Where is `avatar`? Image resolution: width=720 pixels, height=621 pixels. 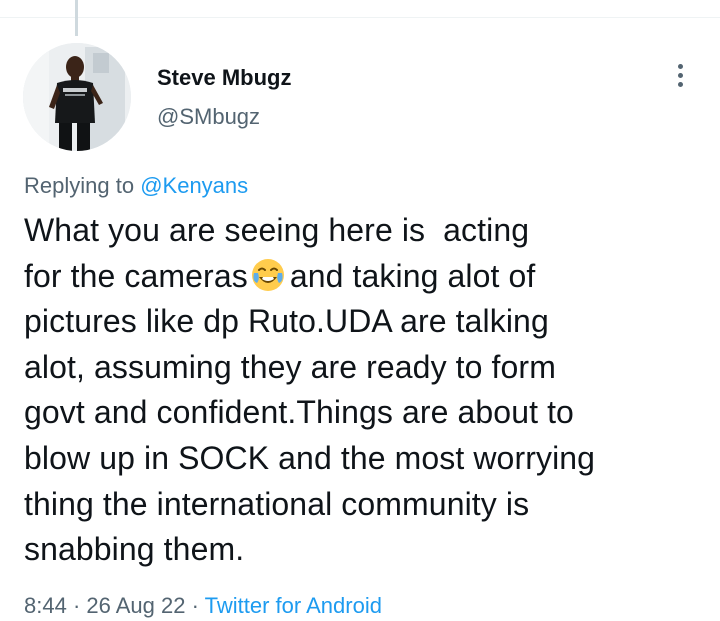
avatar is located at coordinates (77, 97).